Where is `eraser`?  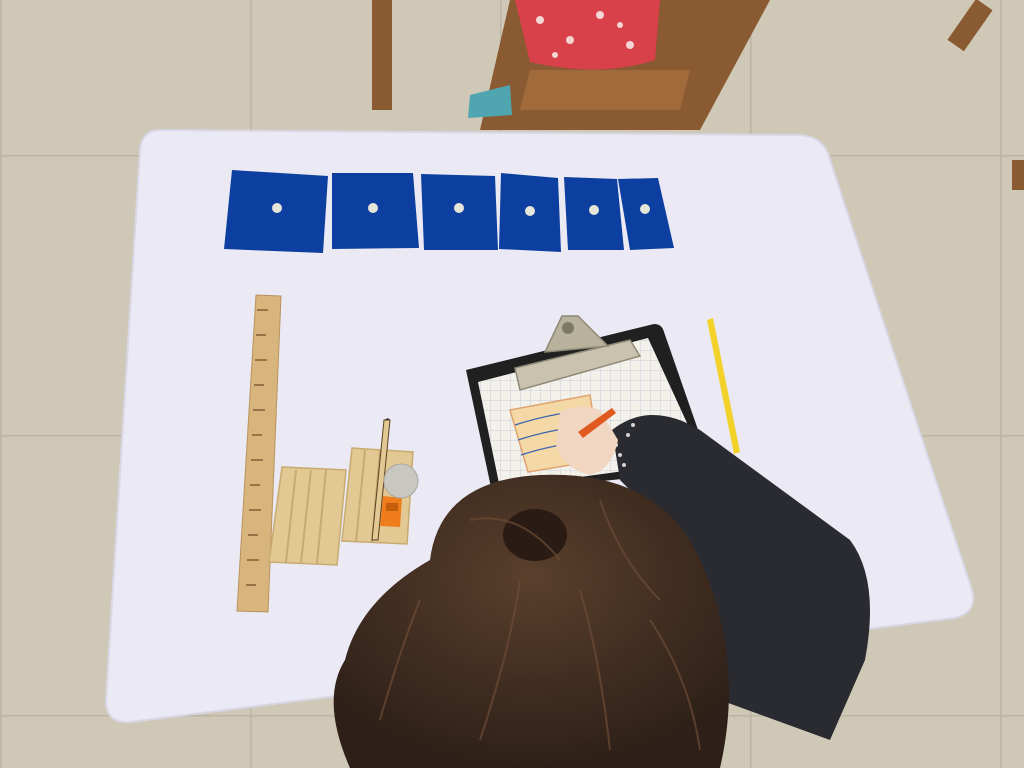
eraser is located at coordinates (401, 481).